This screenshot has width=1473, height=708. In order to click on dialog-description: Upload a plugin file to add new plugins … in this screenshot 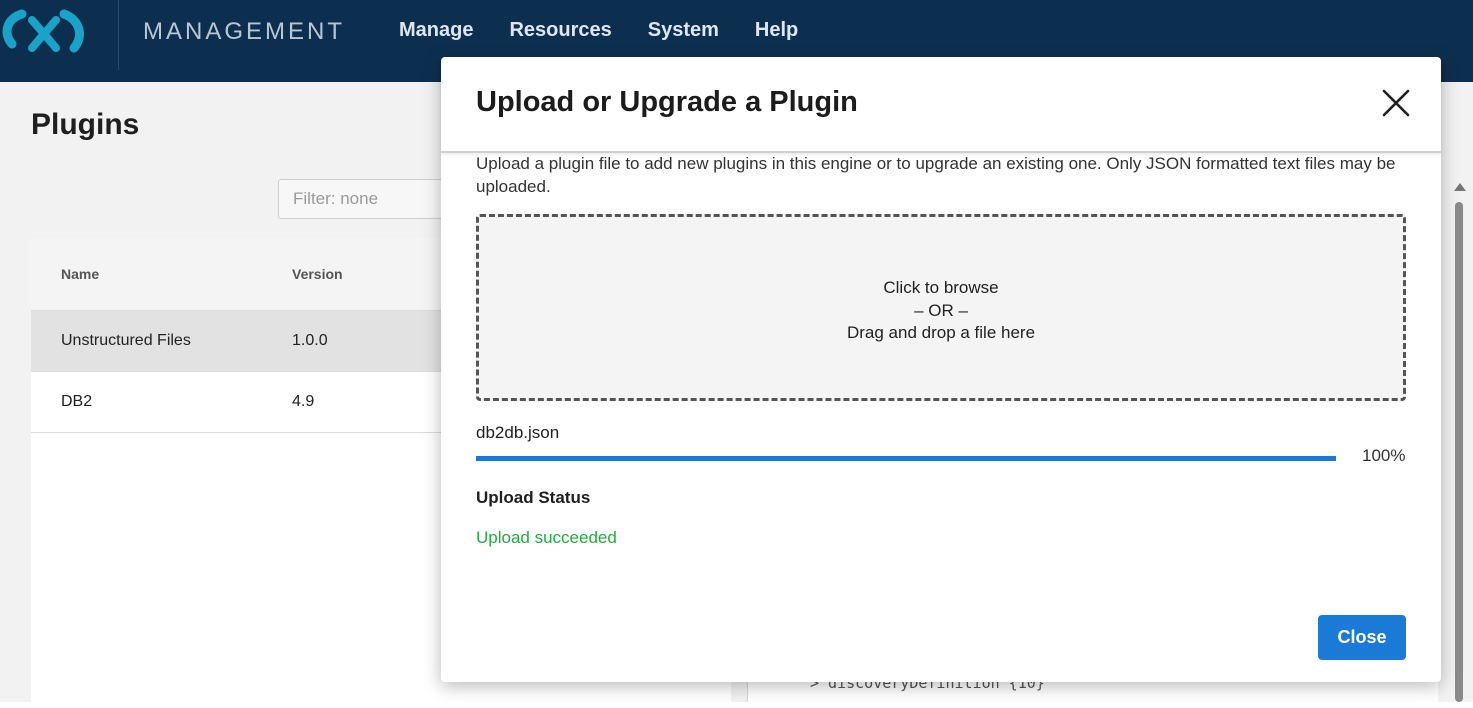, I will do `click(936, 175)`.